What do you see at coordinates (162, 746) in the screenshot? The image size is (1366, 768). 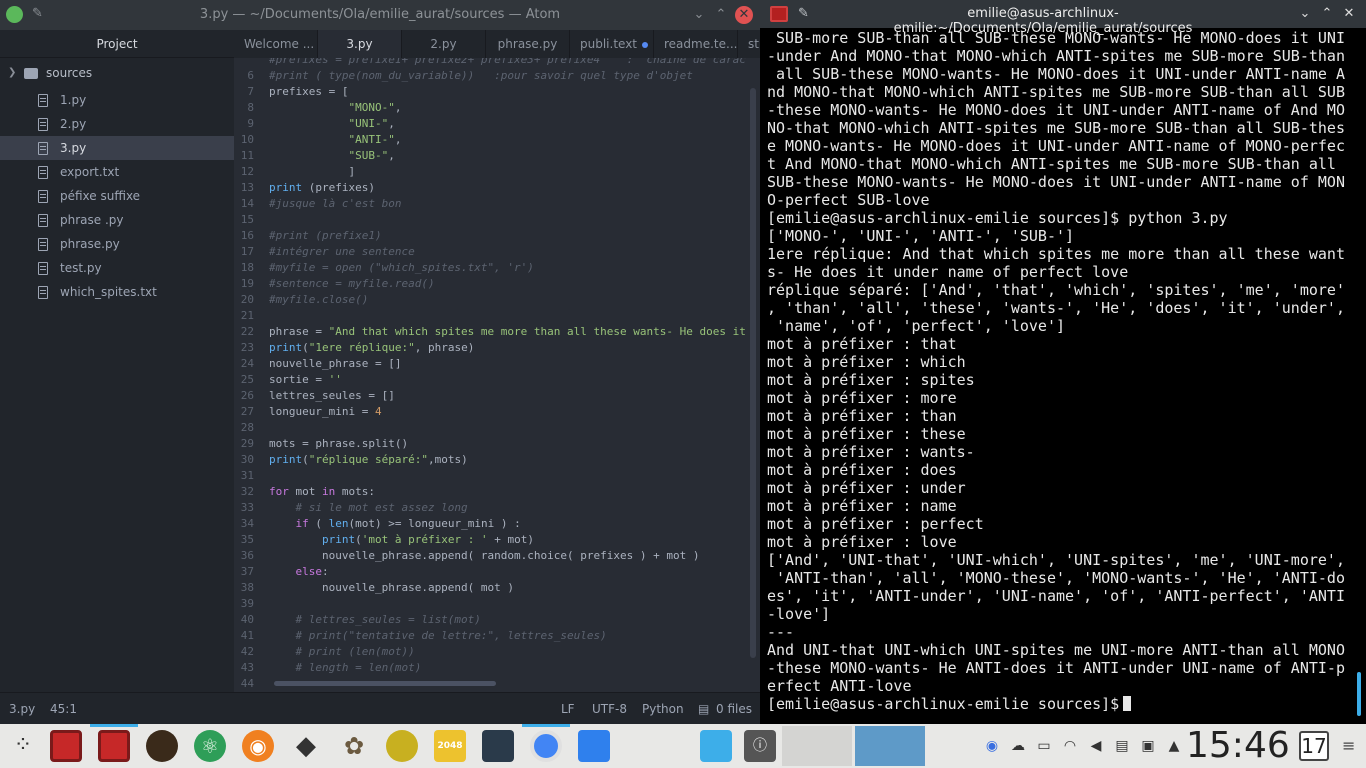 I see `ardour-icon` at bounding box center [162, 746].